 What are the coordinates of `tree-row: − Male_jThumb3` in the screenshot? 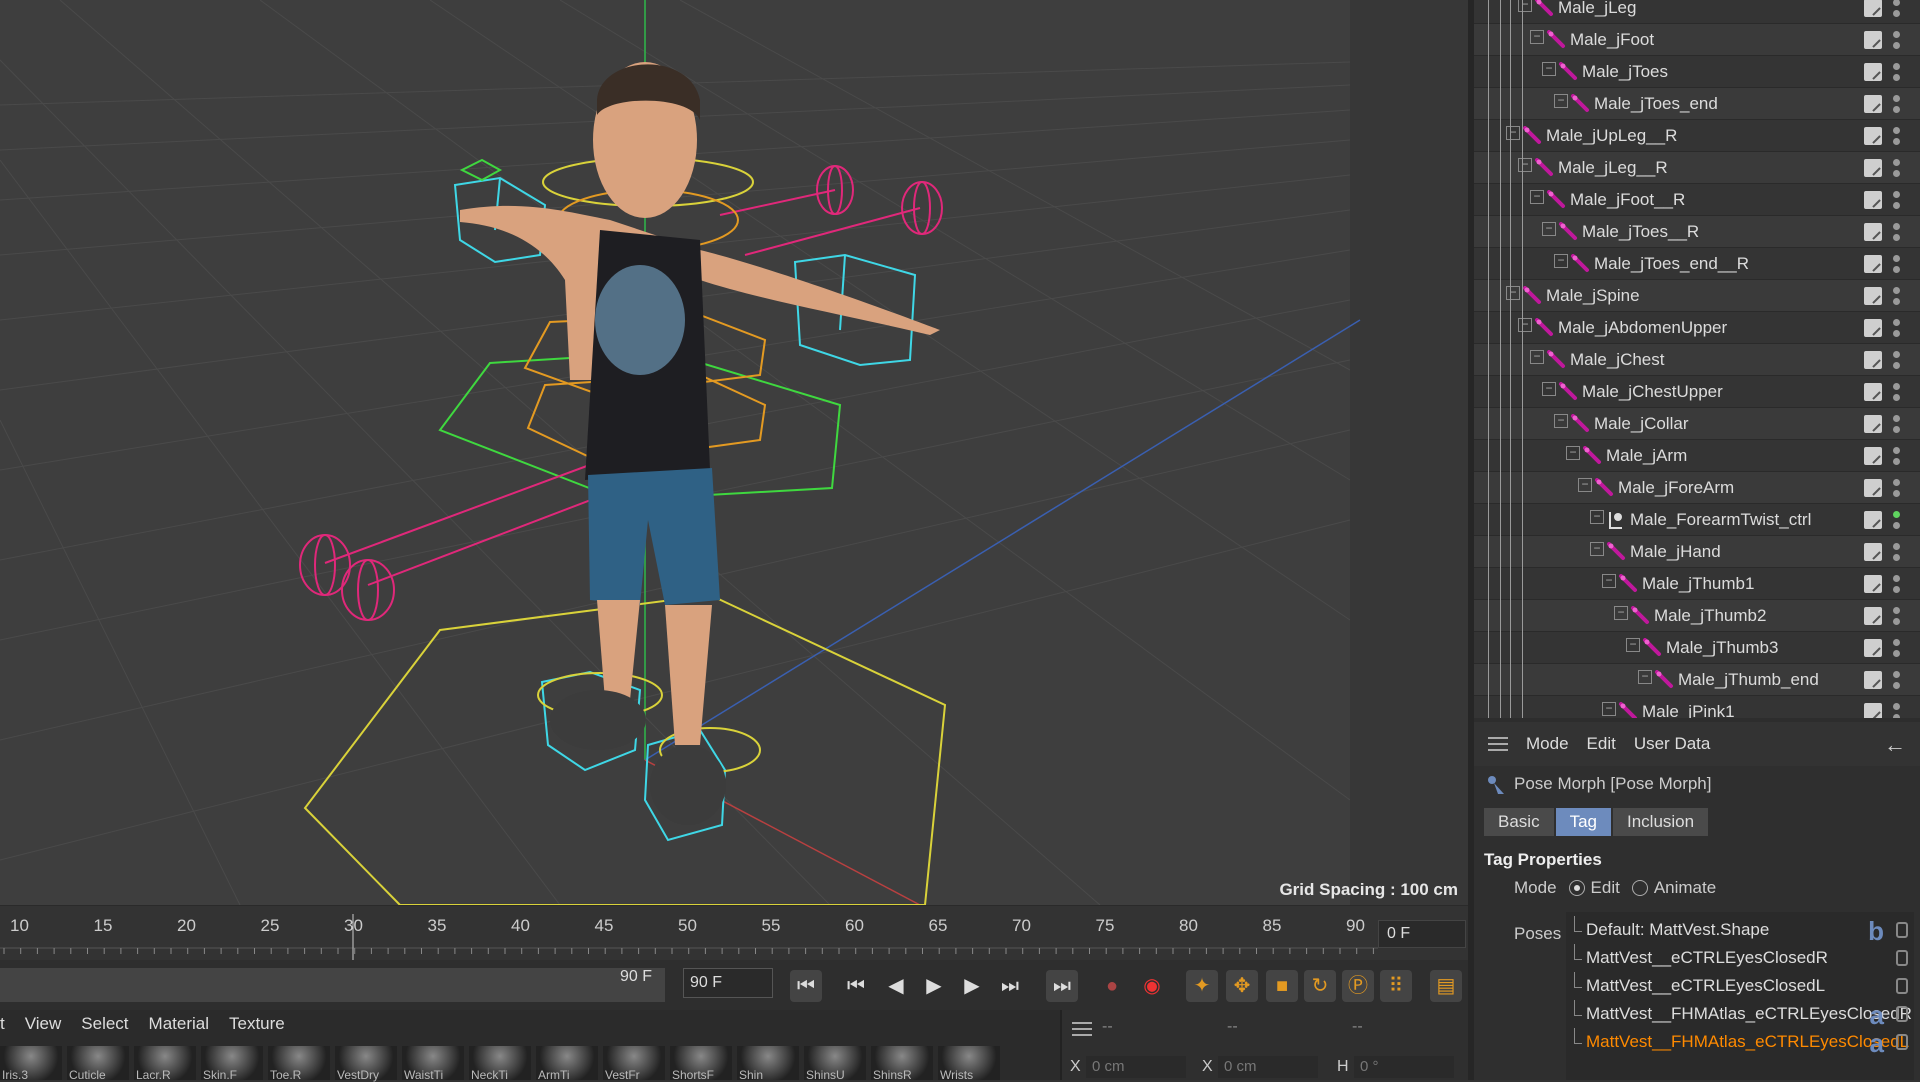 It's located at (1697, 648).